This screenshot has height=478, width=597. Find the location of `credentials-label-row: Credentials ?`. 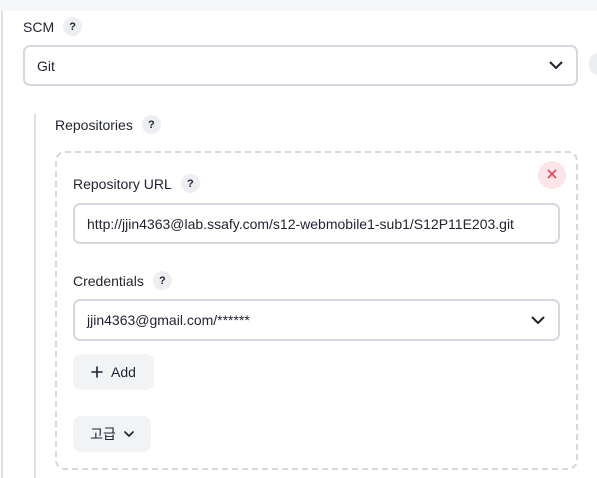

credentials-label-row: Credentials ? is located at coordinates (122, 280).